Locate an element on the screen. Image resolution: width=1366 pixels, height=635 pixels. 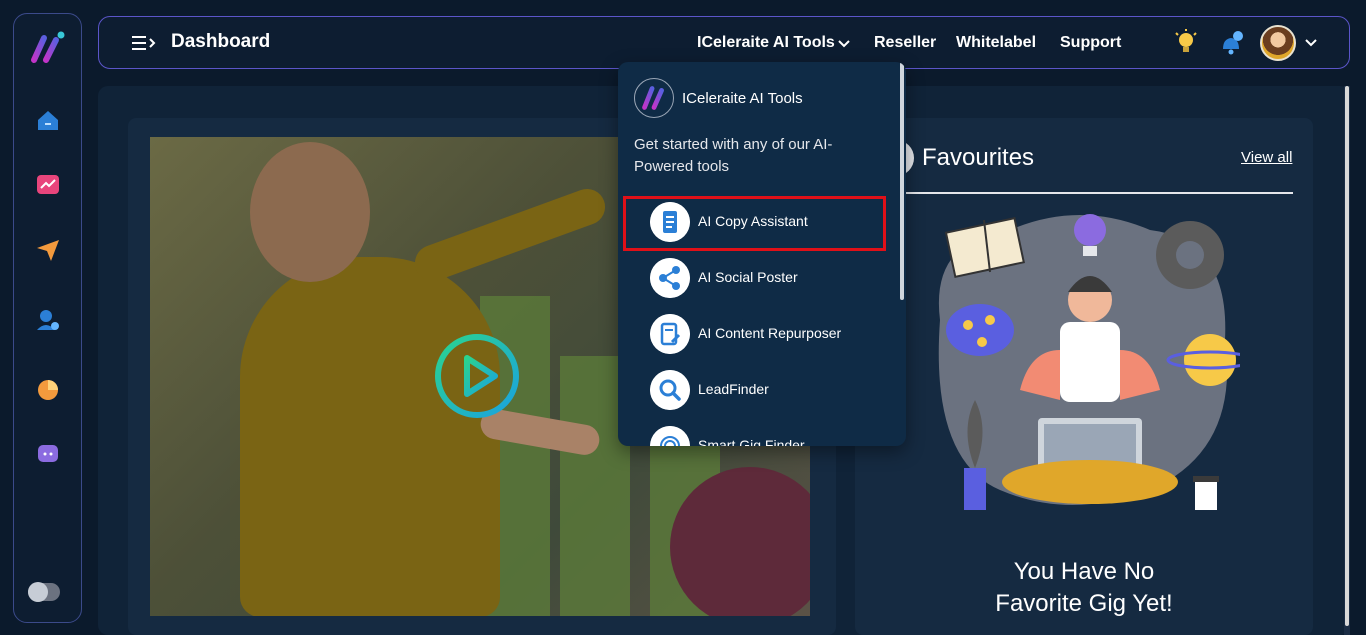
empty-favourites-line-1: You Have No is located at coordinates (1084, 571).